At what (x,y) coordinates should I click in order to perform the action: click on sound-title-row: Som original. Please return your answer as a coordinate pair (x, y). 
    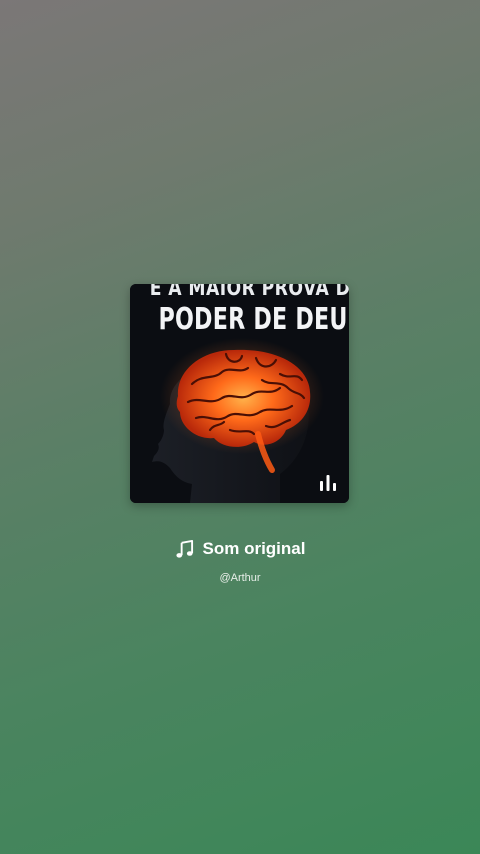
    Looking at the image, I should click on (240, 549).